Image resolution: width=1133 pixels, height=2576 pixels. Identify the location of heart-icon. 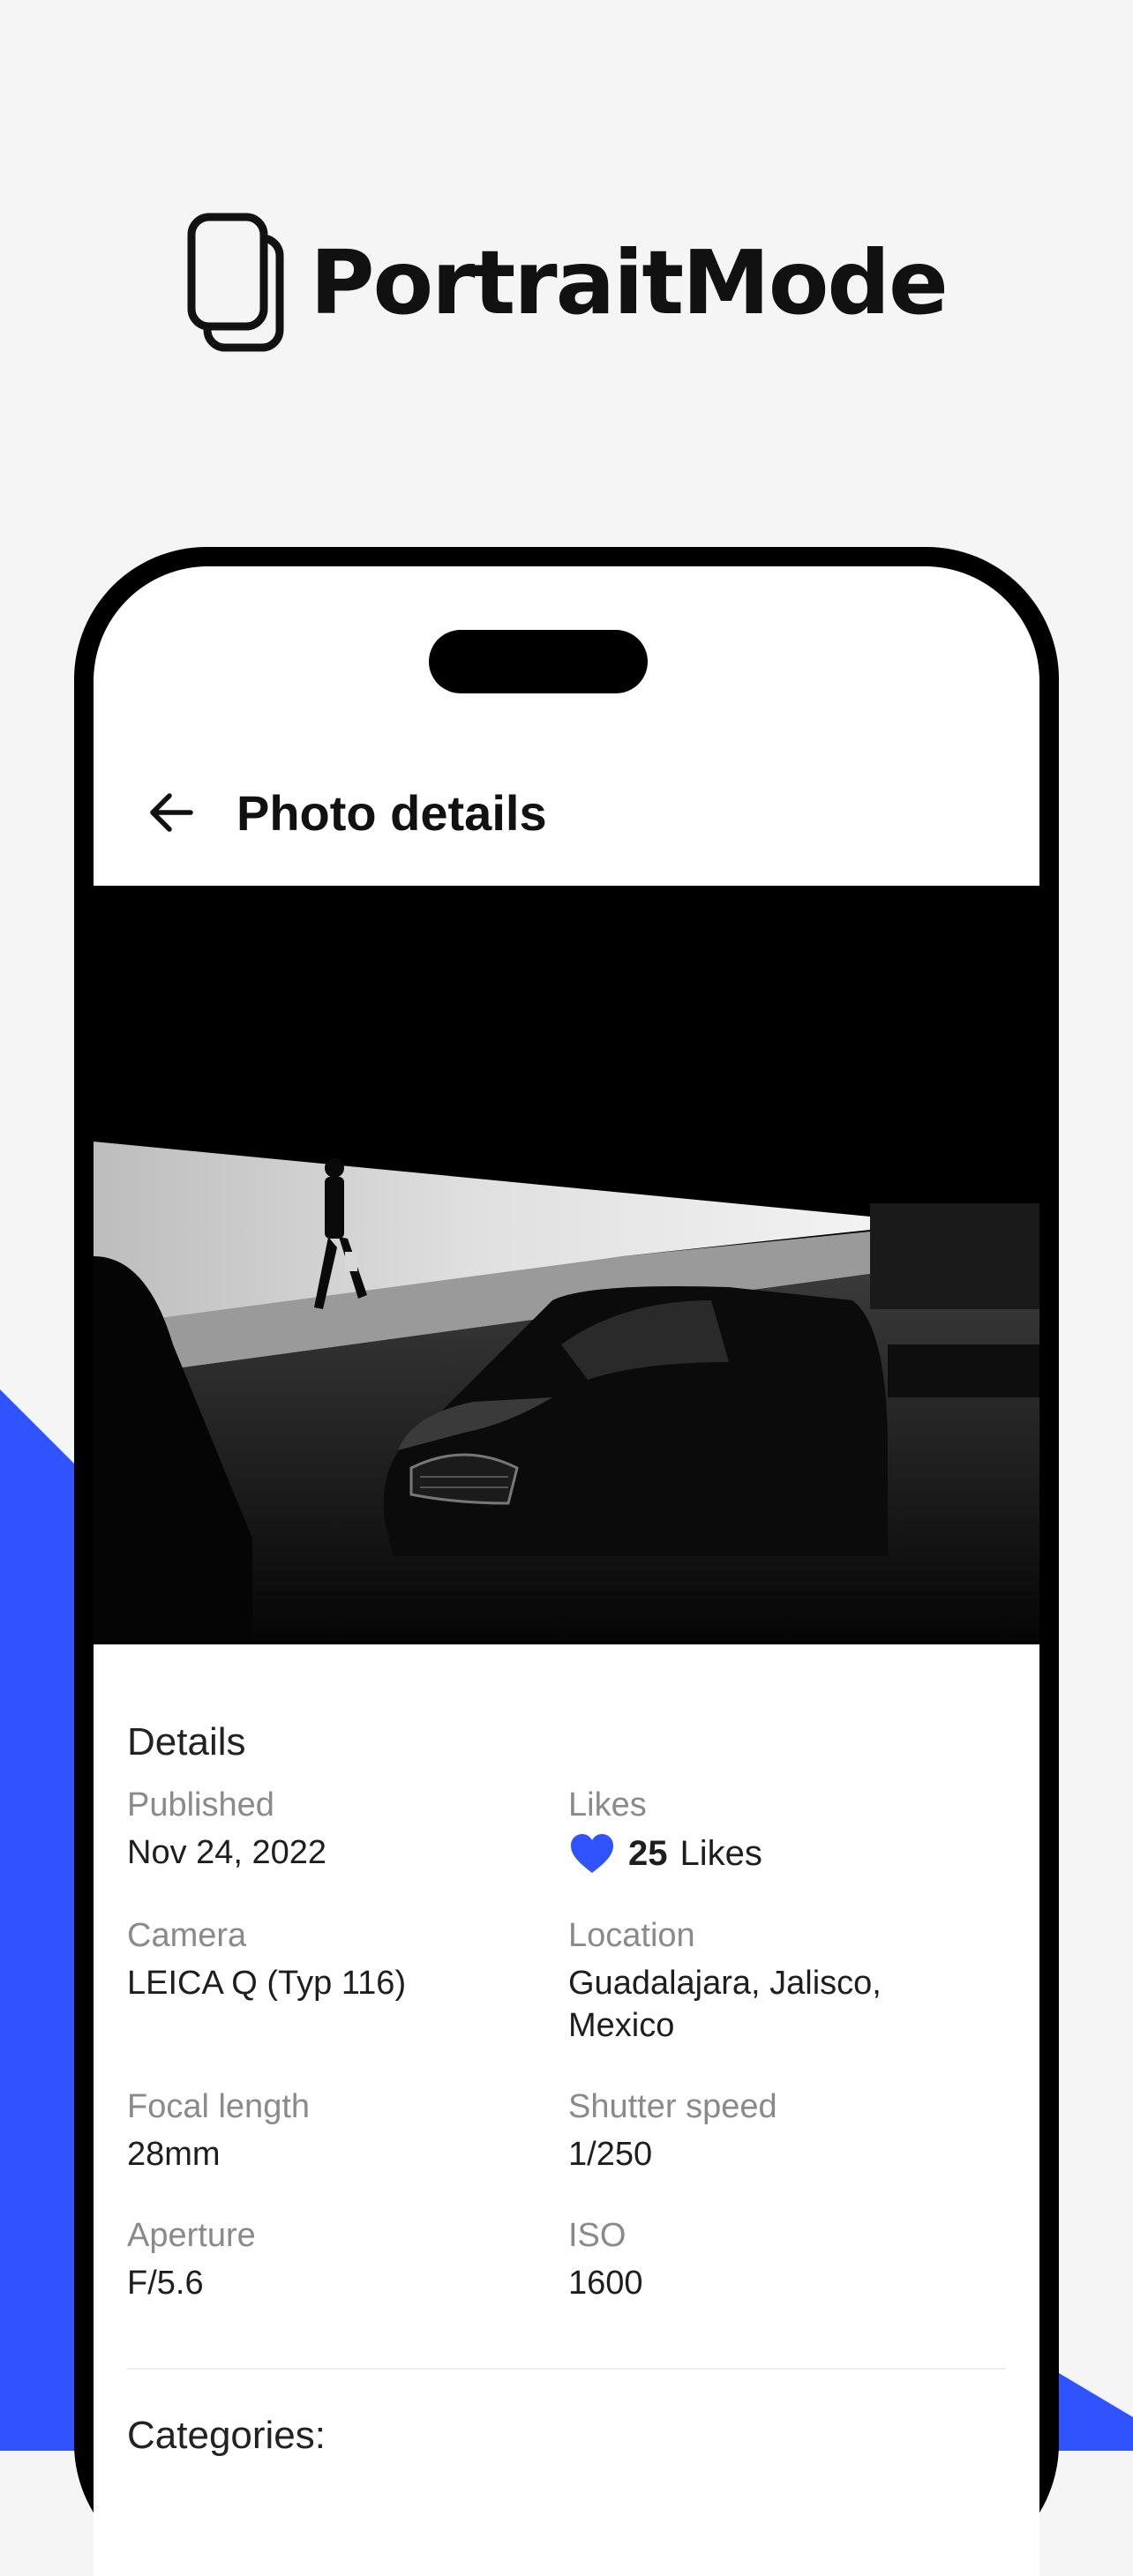
(592, 1854).